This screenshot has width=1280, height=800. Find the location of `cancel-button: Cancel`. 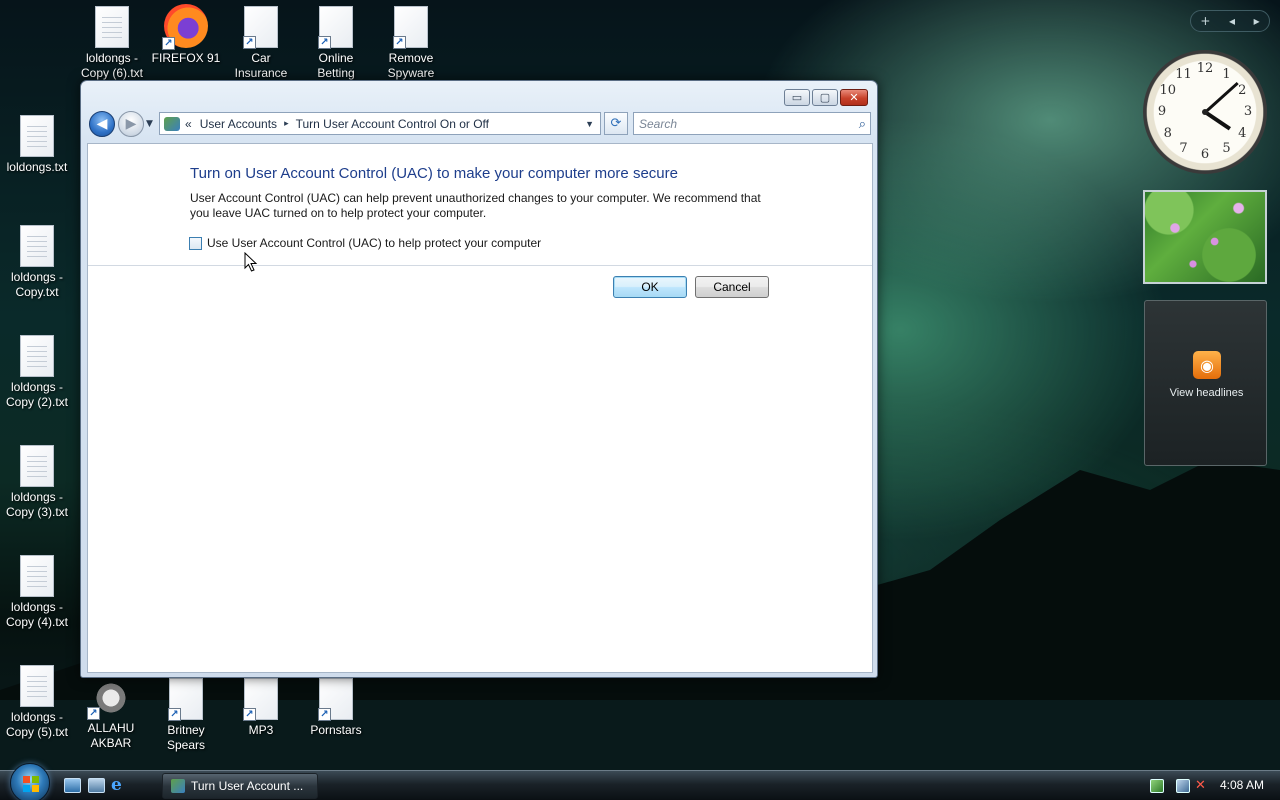

cancel-button: Cancel is located at coordinates (732, 287).